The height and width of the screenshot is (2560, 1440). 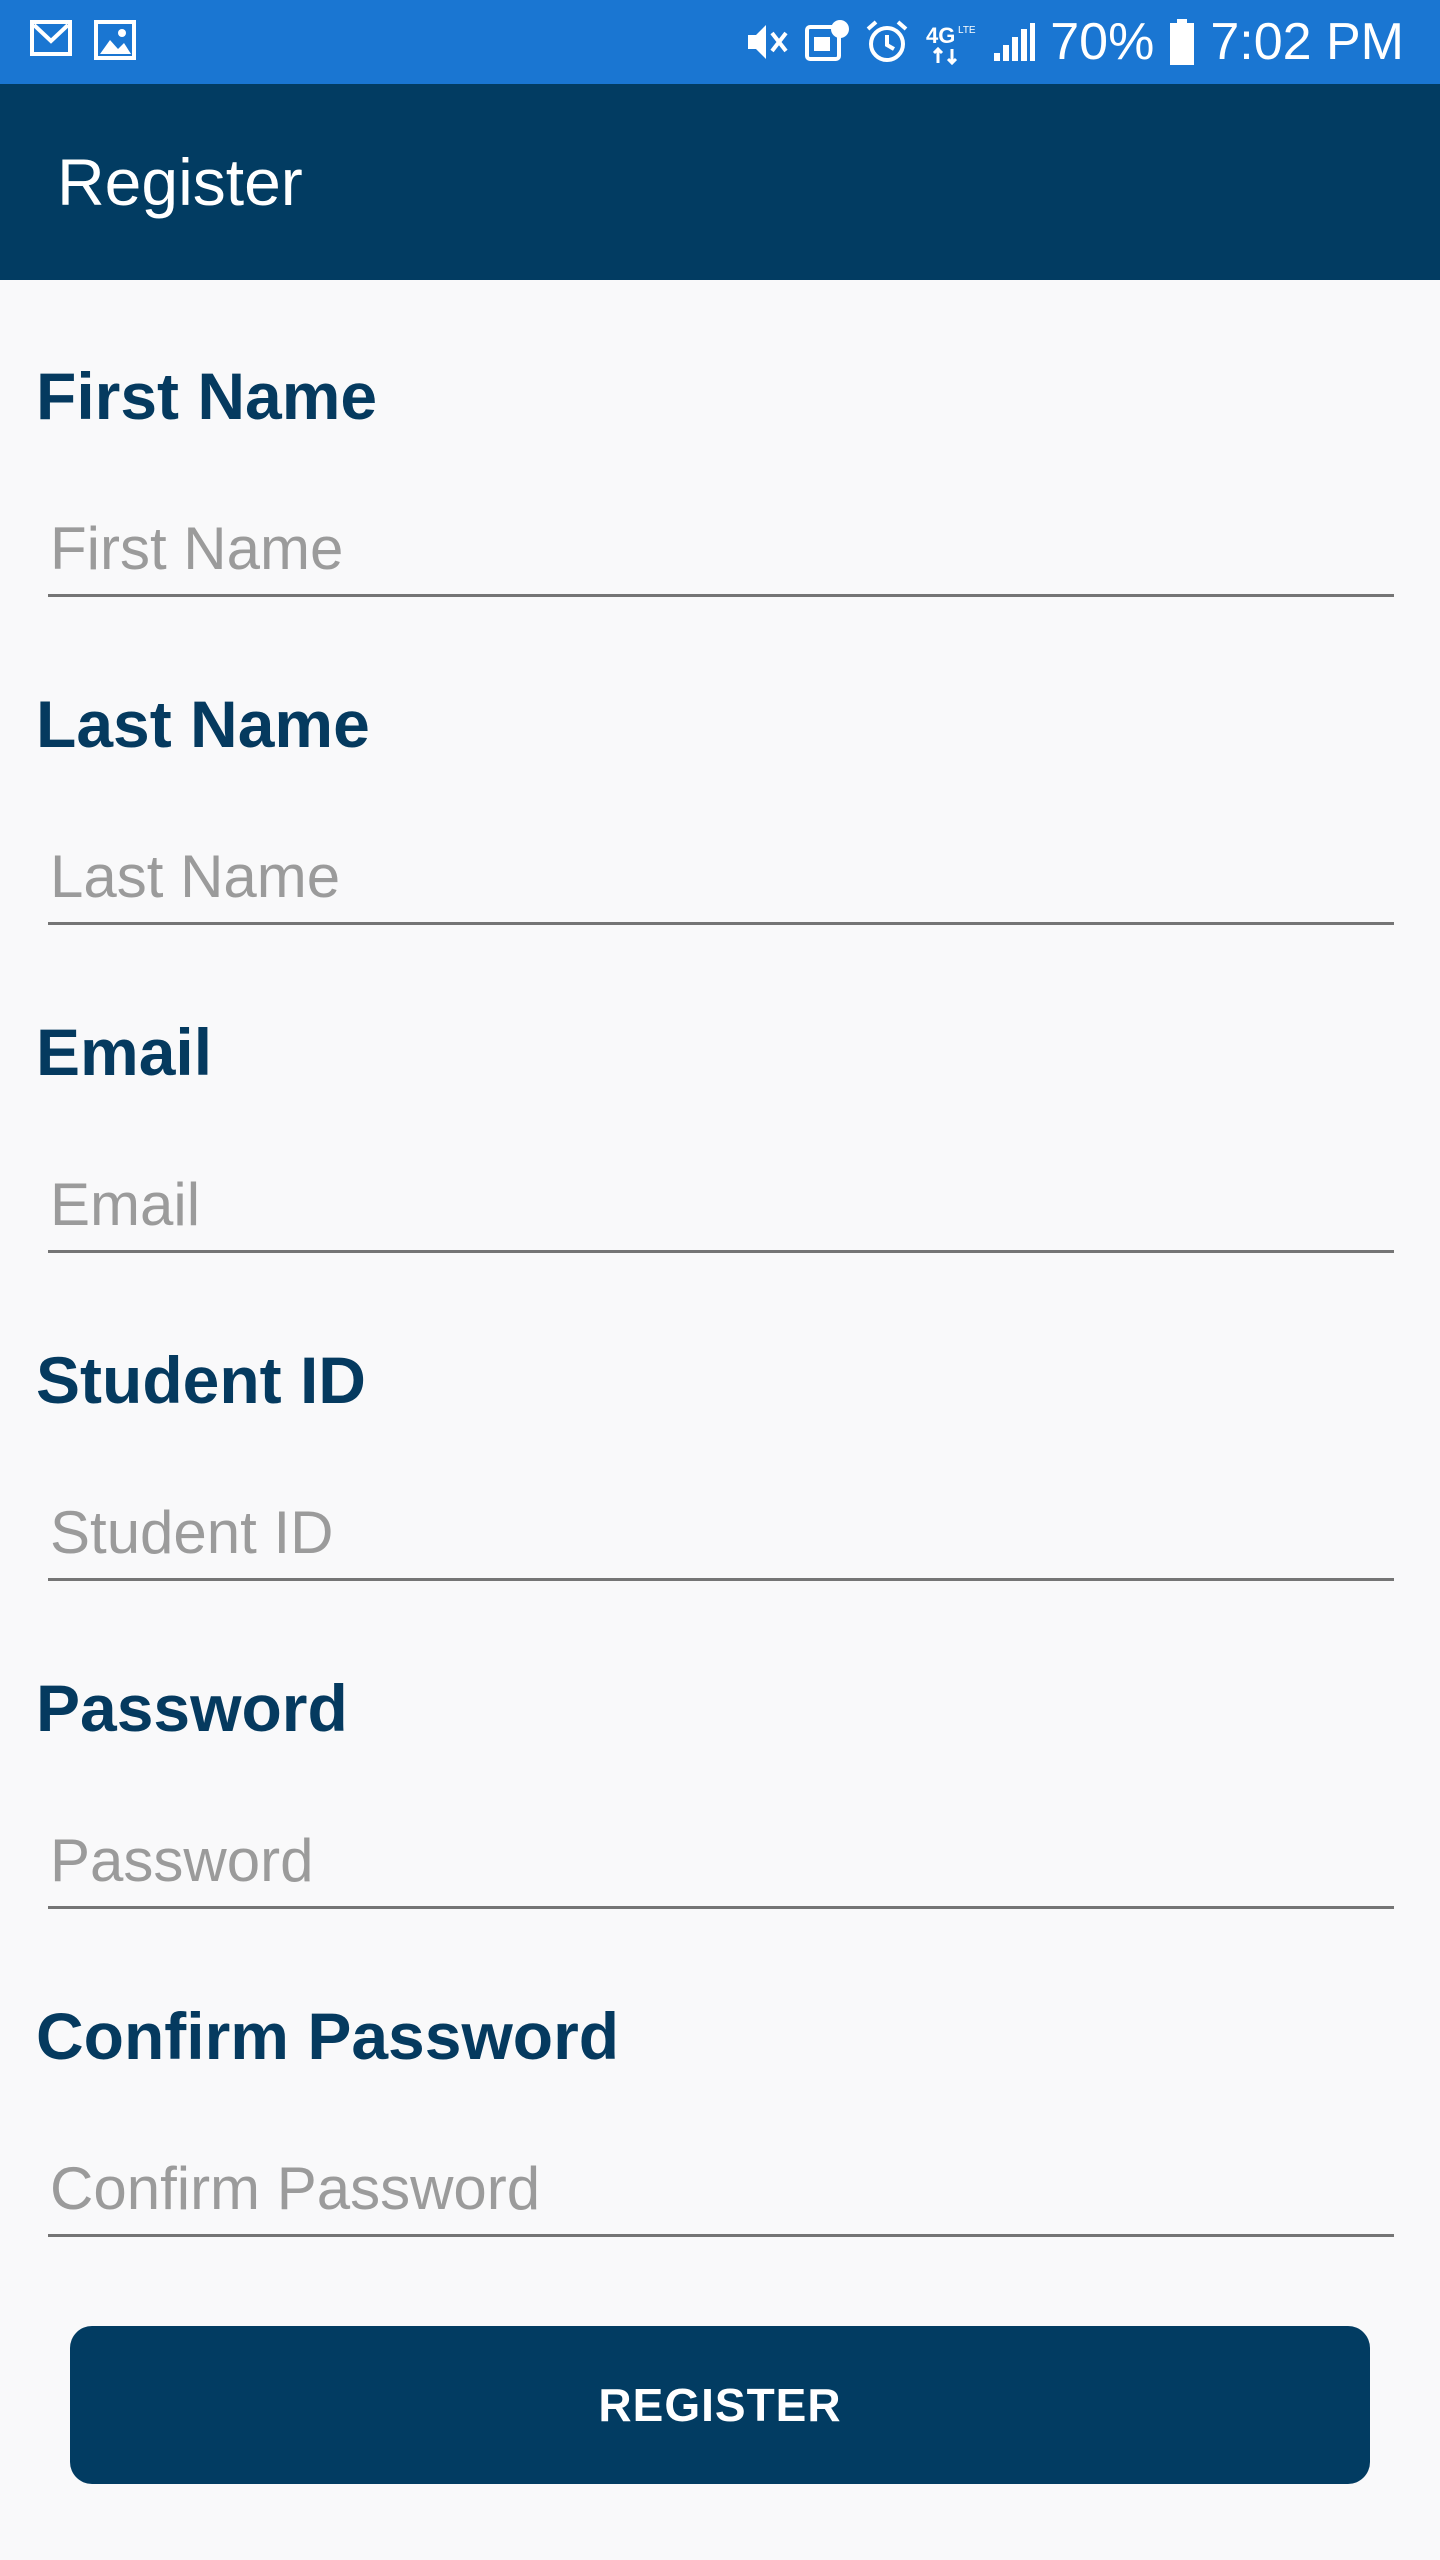 What do you see at coordinates (720, 42) in the screenshot?
I see `status-bar: 4G LTE 70% 7:02 PM` at bounding box center [720, 42].